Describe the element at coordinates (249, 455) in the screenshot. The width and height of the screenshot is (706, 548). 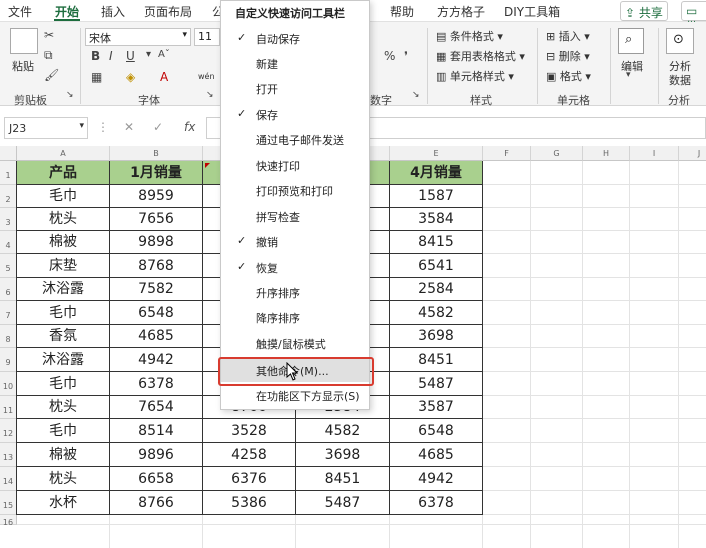
I see `table-cell: 4258` at that location.